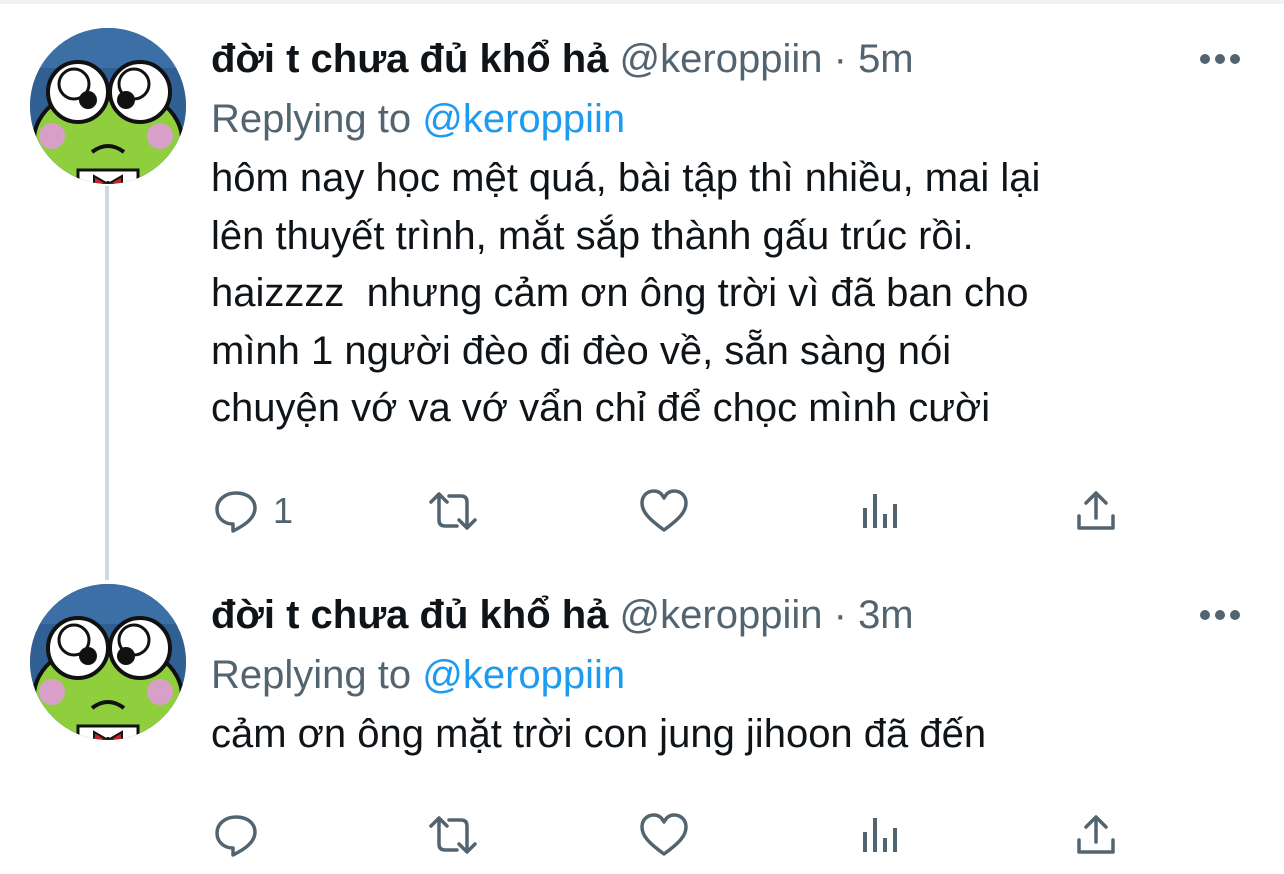 Image resolution: width=1284 pixels, height=874 pixels. What do you see at coordinates (886, 59) in the screenshot?
I see `timestamp: 5m` at bounding box center [886, 59].